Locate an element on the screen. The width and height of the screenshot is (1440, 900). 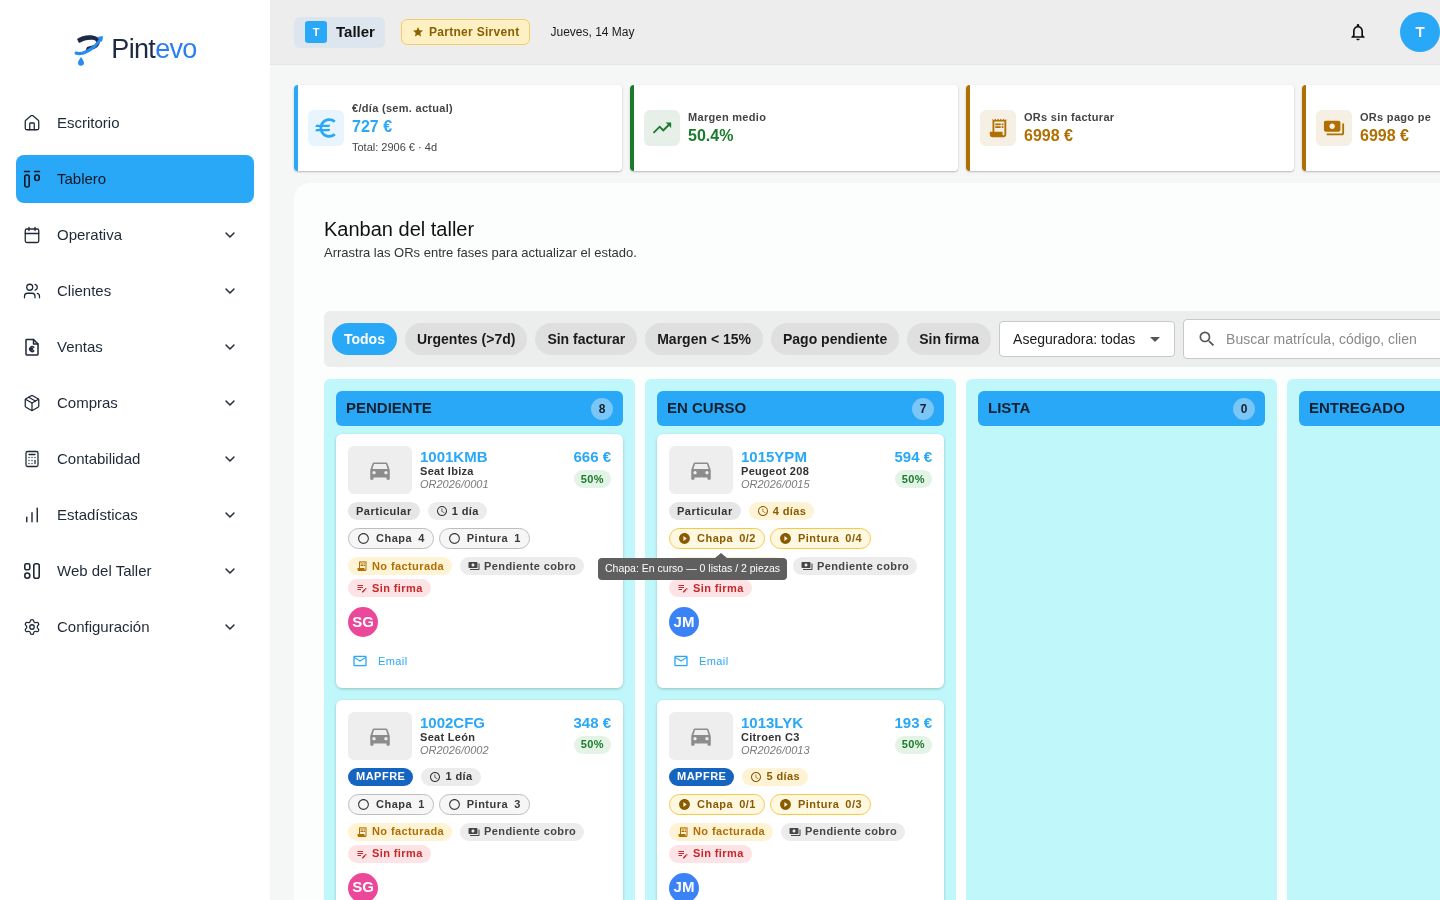
nav-item: Tablero is located at coordinates (135, 179).